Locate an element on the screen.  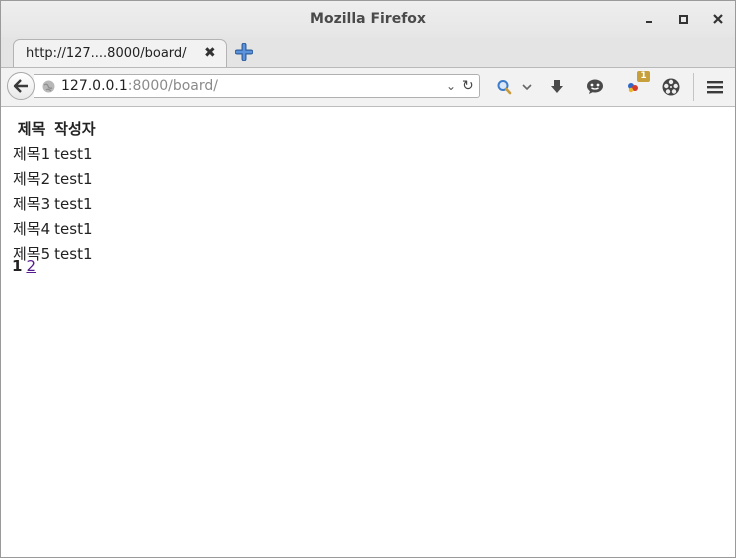
search-button is located at coordinates (505, 87).